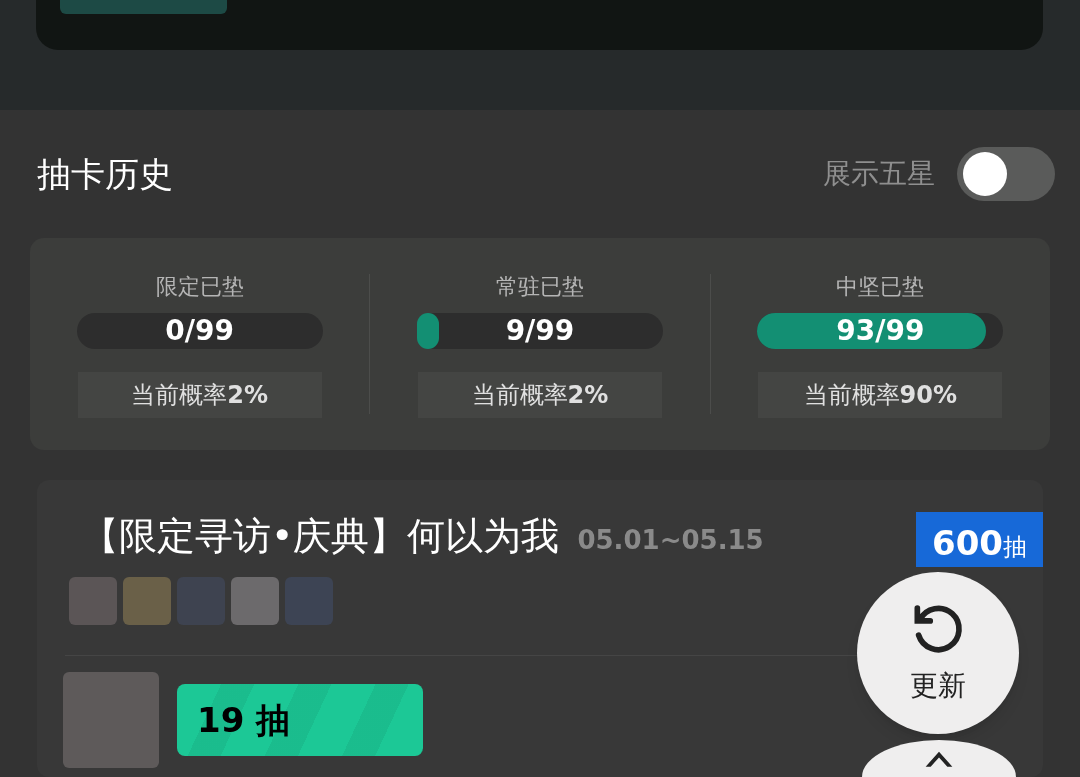 The height and width of the screenshot is (777, 1080). Describe the element at coordinates (105, 174) in the screenshot. I see `section-title: 抽卡历史` at that location.